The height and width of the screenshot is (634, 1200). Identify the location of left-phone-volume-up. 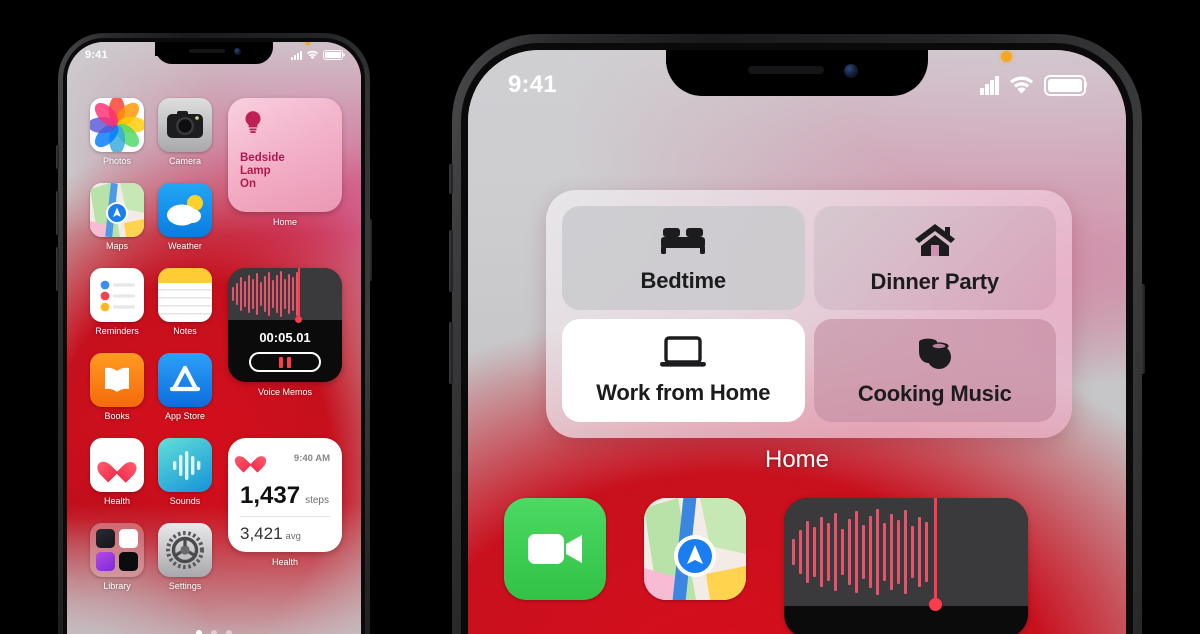
(57, 213).